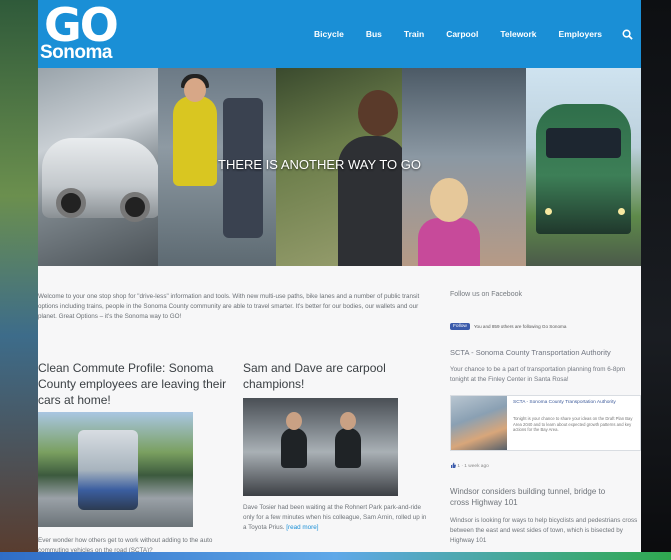  Describe the element at coordinates (486, 294) in the screenshot. I see `facebook-heading: Follow us on Facebook` at that location.